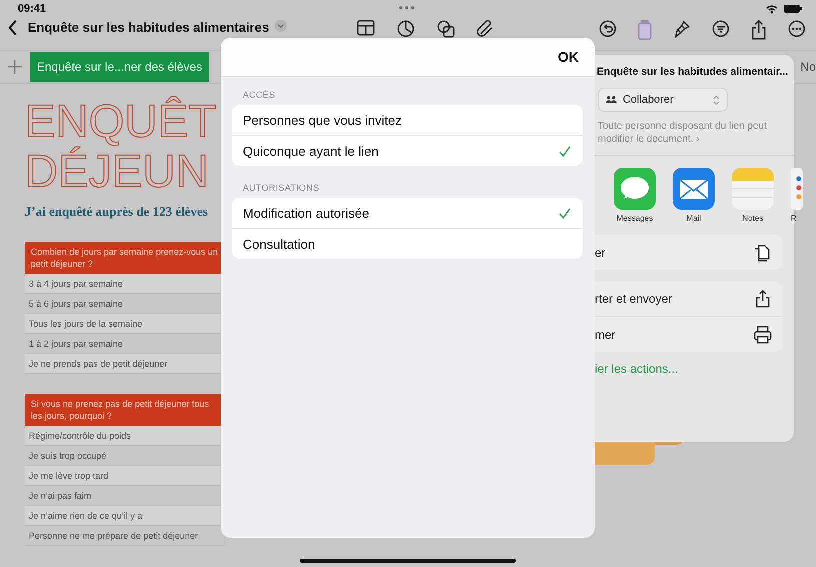 The image size is (816, 567). I want to click on sheet-tab: Enquête sur le...ner des élèves, so click(120, 67).